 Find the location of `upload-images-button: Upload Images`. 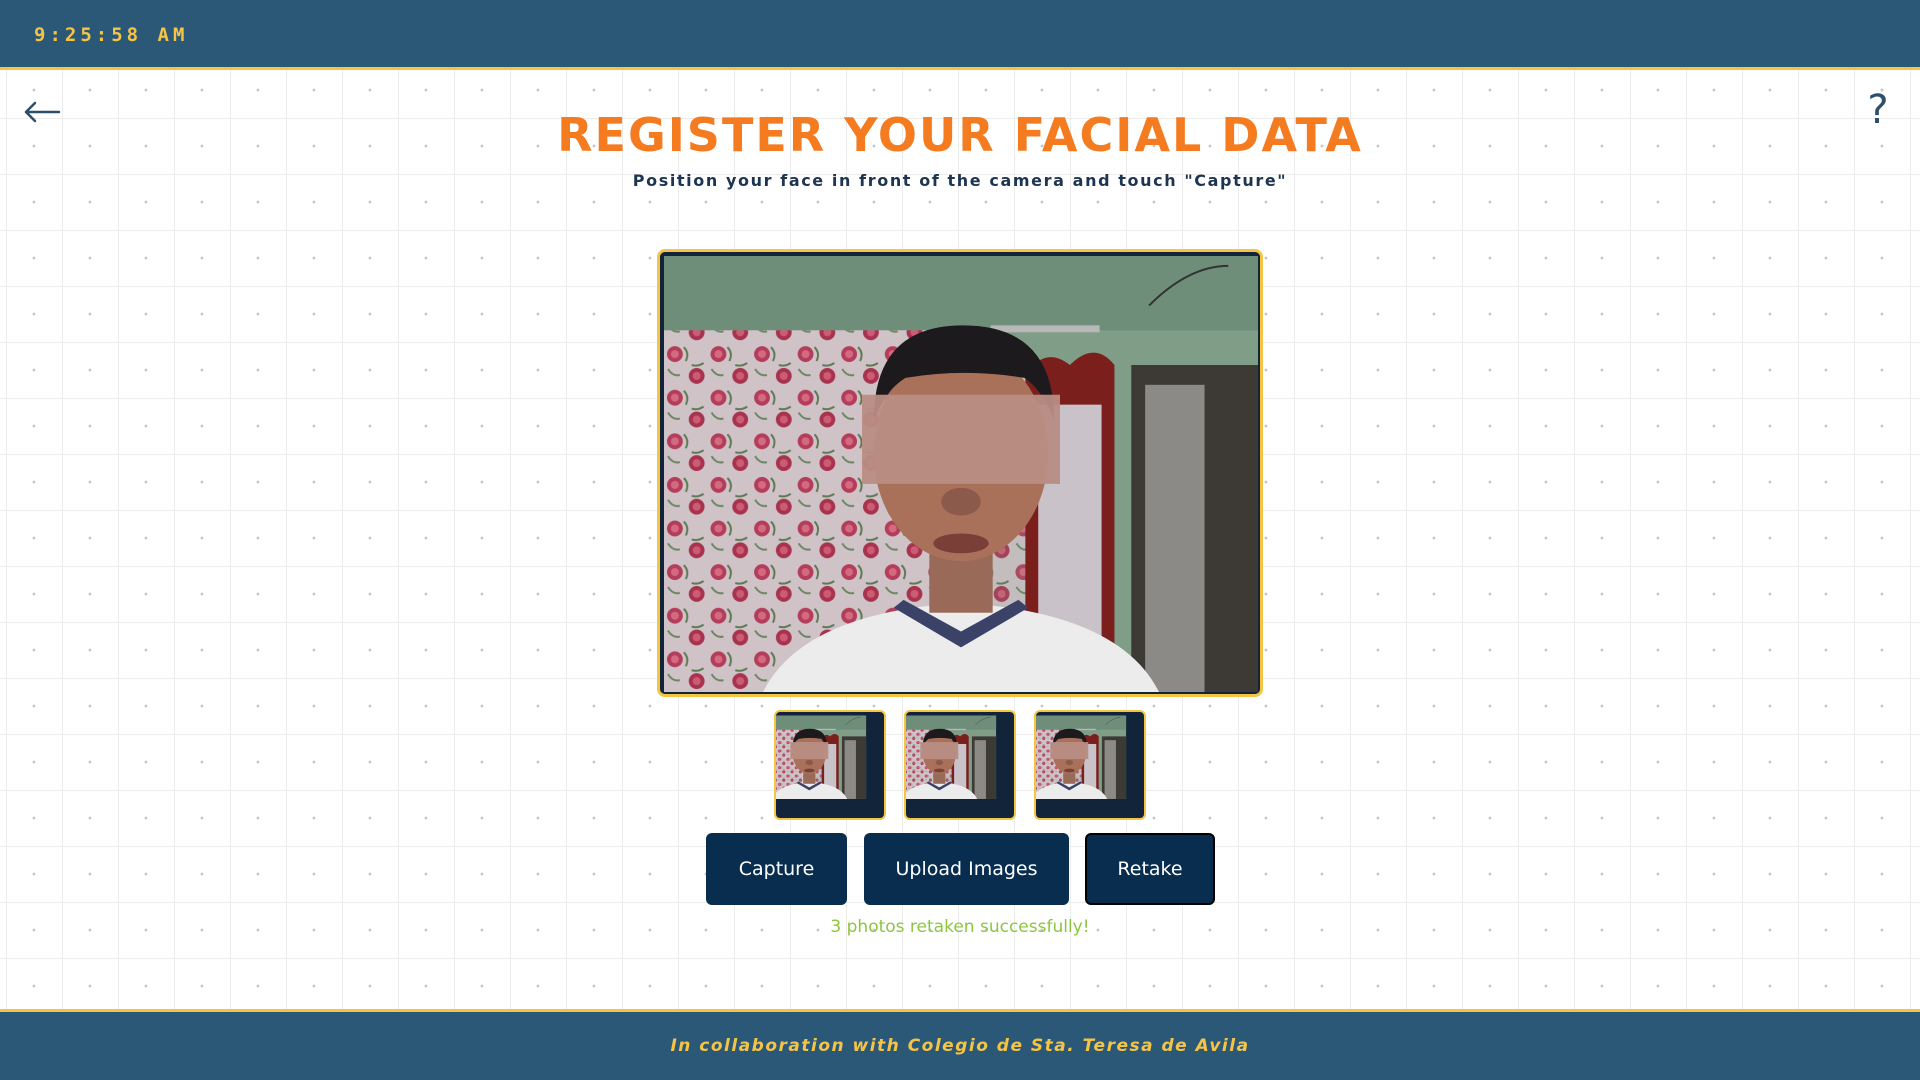

upload-images-button: Upload Images is located at coordinates (966, 869).